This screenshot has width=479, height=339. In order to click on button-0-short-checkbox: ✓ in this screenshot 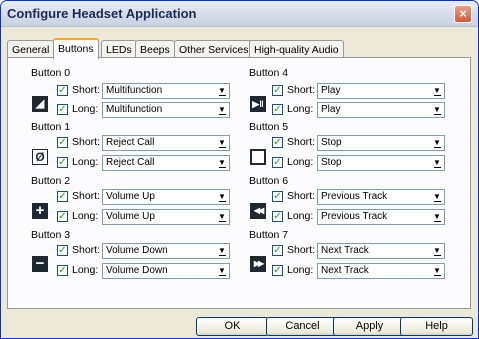, I will do `click(62, 90)`.